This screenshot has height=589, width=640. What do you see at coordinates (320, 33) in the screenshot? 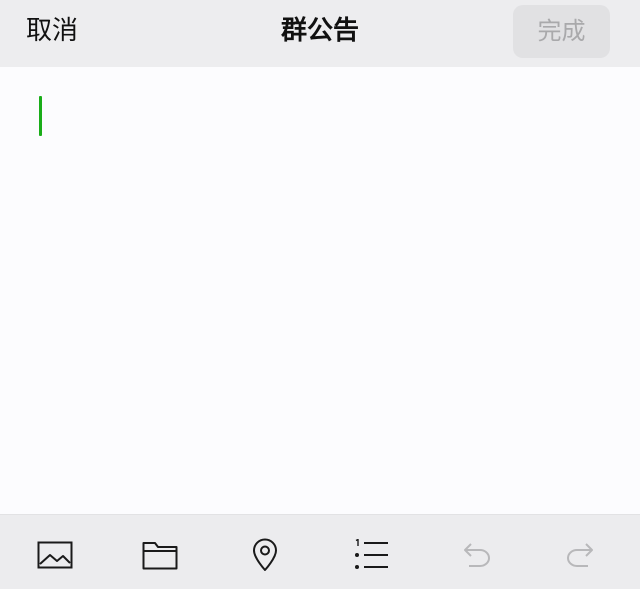
I see `navigation-bar: 取消 群公告 完成` at bounding box center [320, 33].